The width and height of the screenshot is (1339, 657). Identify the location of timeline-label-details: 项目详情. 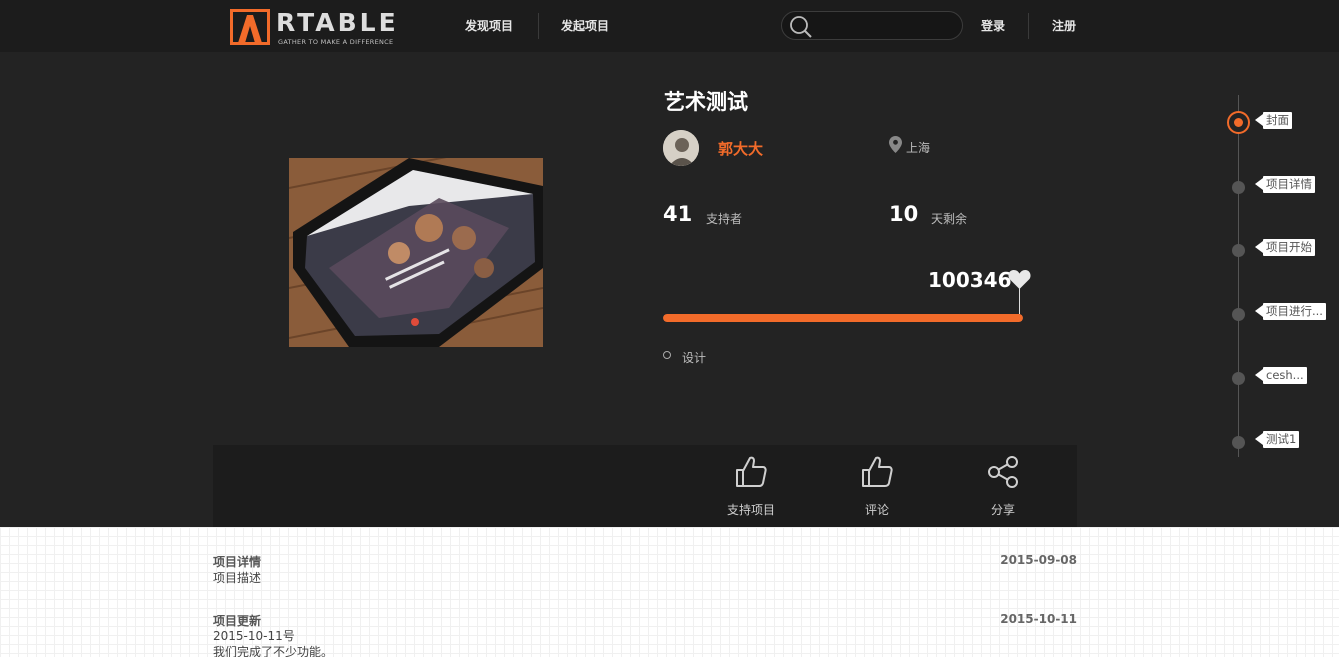
(1285, 184).